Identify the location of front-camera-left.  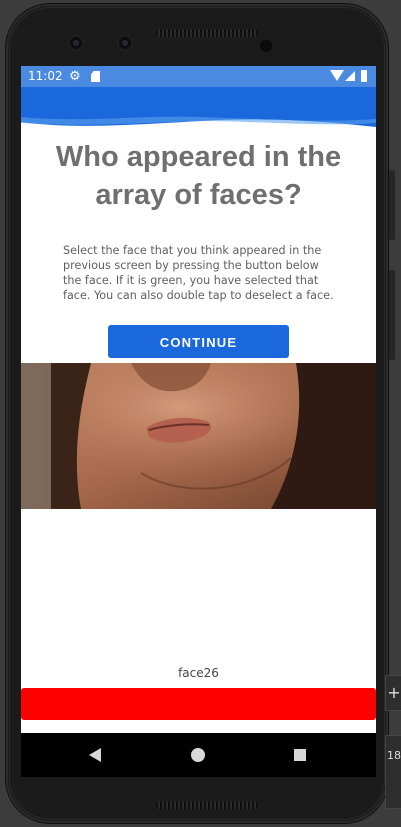
(76, 43).